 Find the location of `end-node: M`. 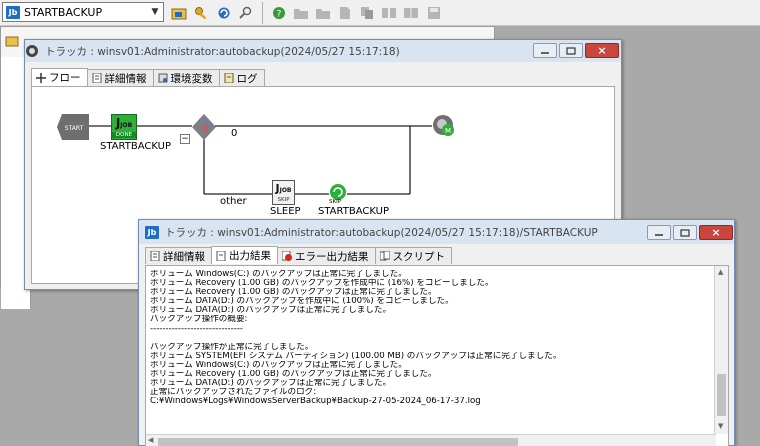

end-node: M is located at coordinates (444, 127).